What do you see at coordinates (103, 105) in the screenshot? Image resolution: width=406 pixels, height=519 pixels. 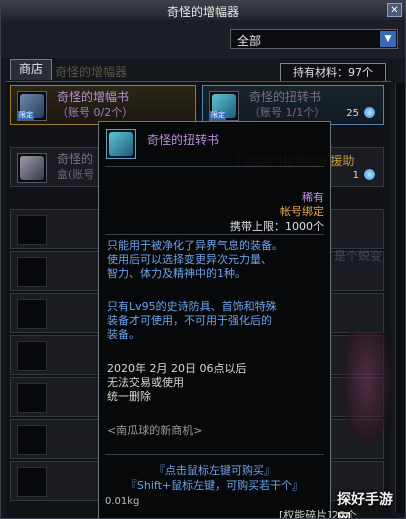 I see `shop-item-amplify-book: 限定 奇怪的增幅书 （账号 0/2个）` at bounding box center [103, 105].